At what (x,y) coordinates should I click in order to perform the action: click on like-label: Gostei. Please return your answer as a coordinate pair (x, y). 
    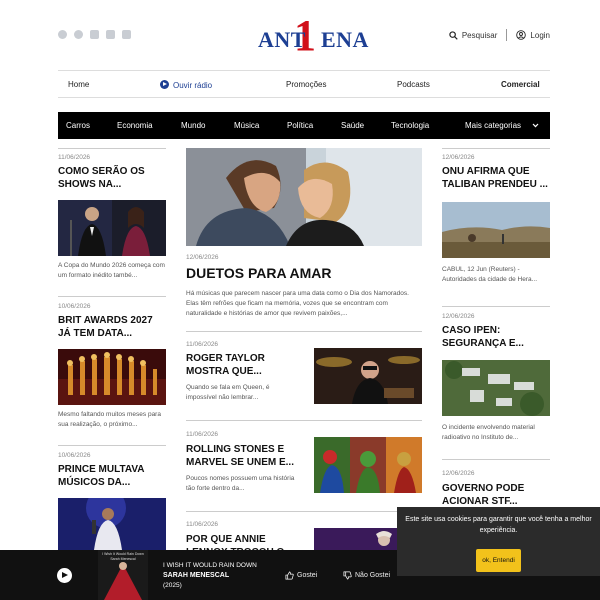
    Looking at the image, I should click on (307, 575).